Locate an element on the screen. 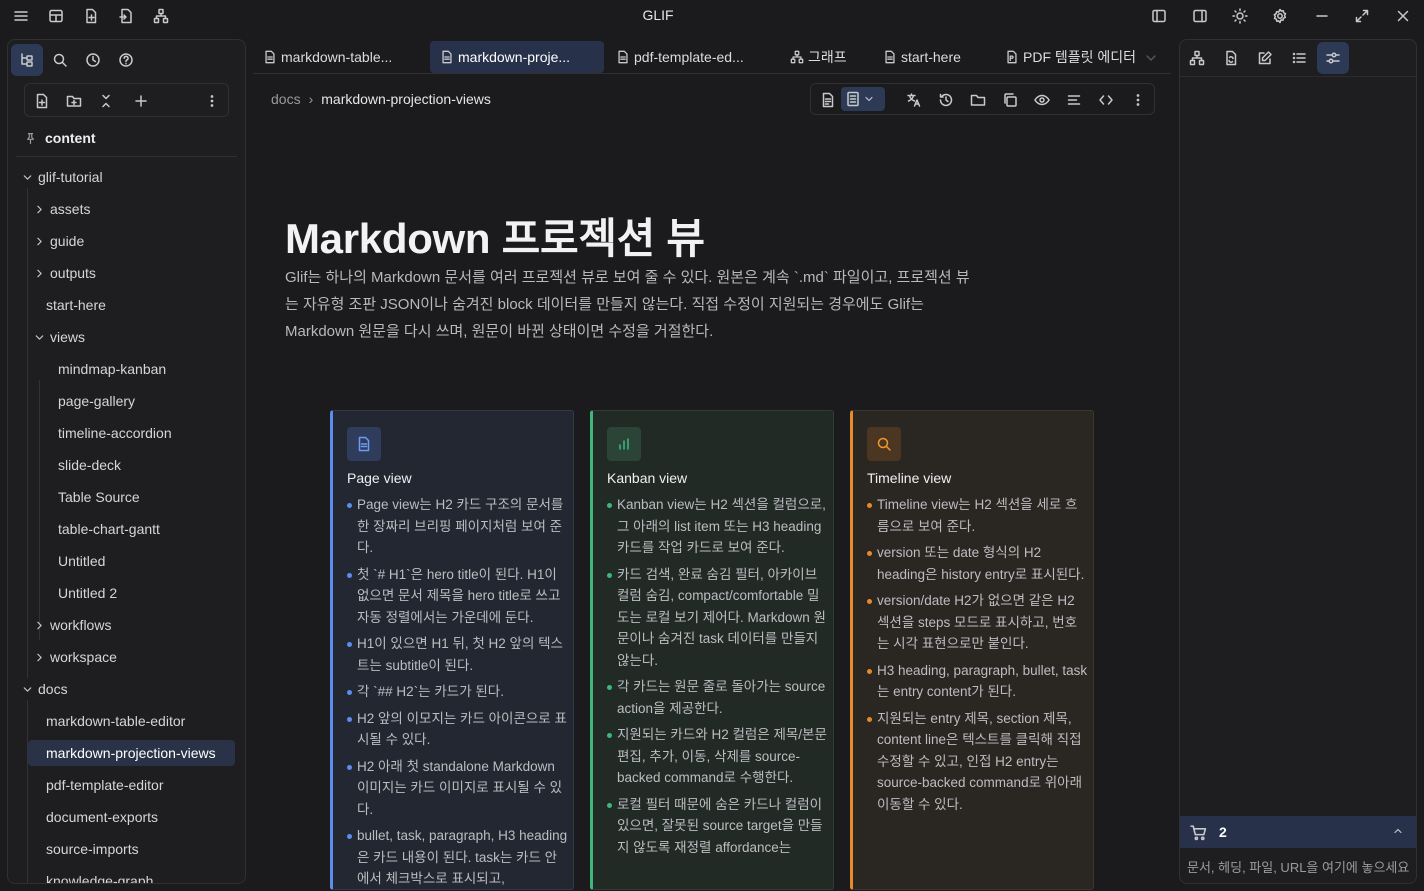 This screenshot has height=891, width=1424. edit-icon is located at coordinates (1265, 58).